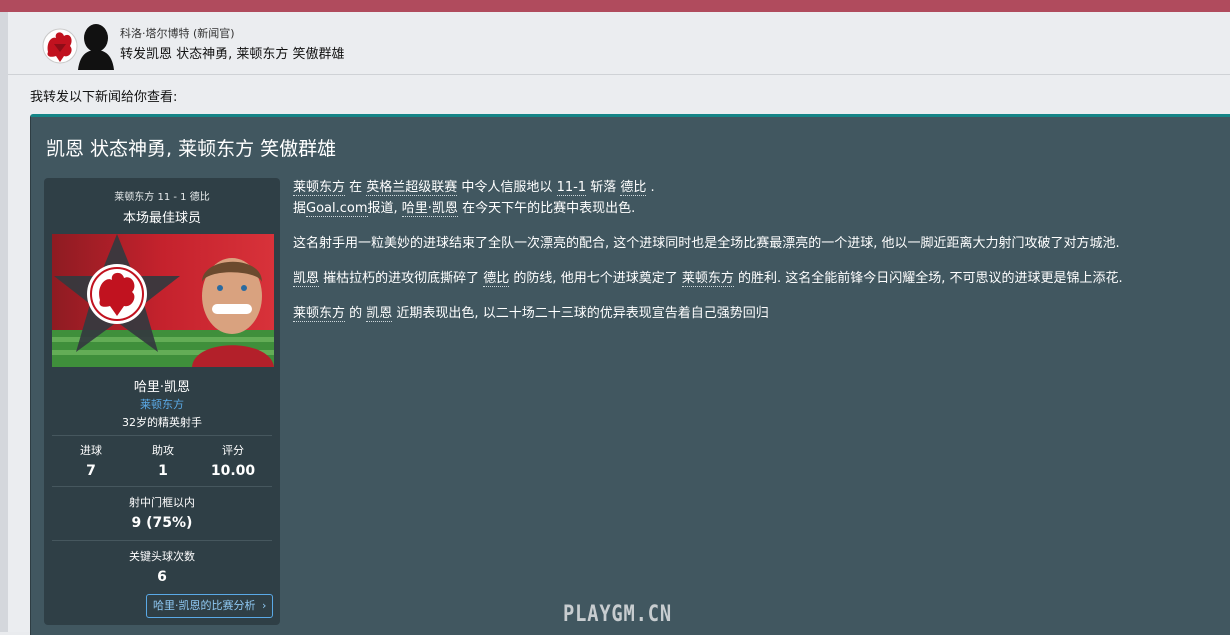 The image size is (1230, 635). What do you see at coordinates (580, 313) in the screenshot?
I see `article-text: 近期表现出色, 以二十场二十三球的优异表现宣告着自己强势回归` at bounding box center [580, 313].